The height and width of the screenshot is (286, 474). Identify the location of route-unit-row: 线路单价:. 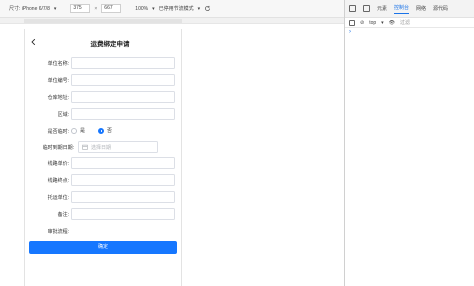
(103, 163).